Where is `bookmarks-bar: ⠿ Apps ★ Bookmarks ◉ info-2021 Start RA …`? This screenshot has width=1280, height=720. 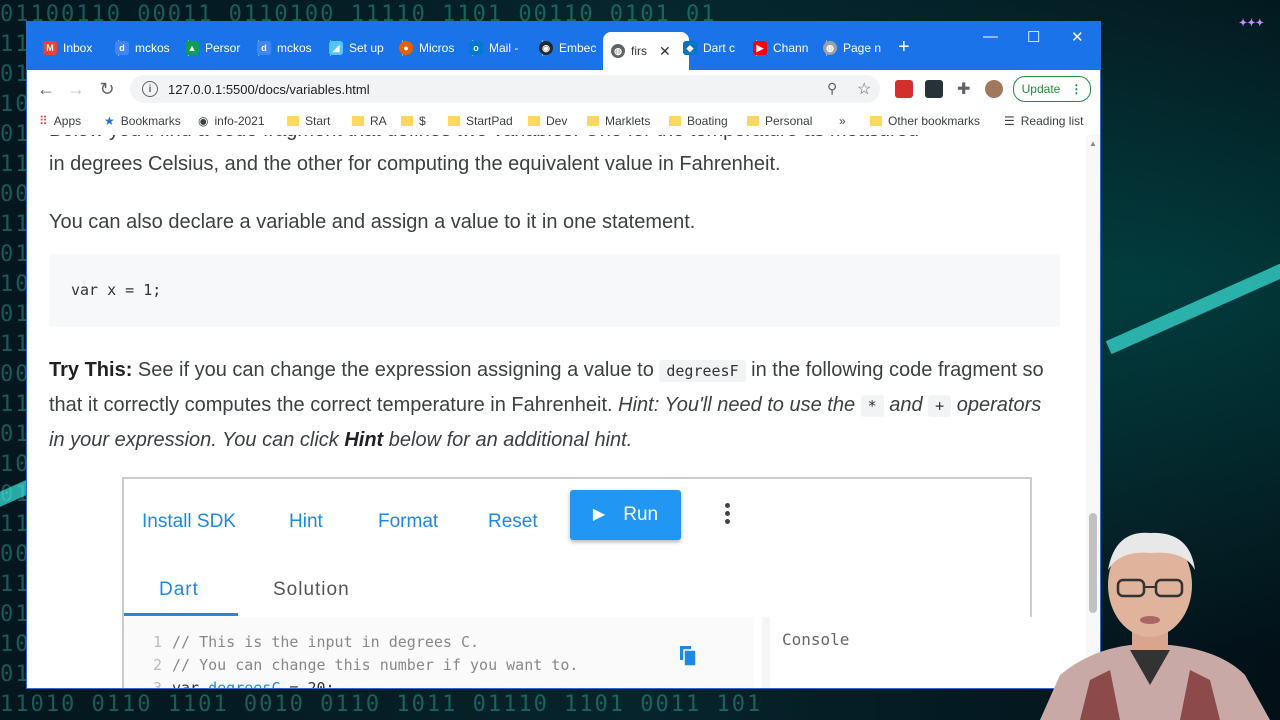
bookmarks-bar: ⠿ Apps ★ Bookmarks ◉ info-2021 Start RA … is located at coordinates (563, 122).